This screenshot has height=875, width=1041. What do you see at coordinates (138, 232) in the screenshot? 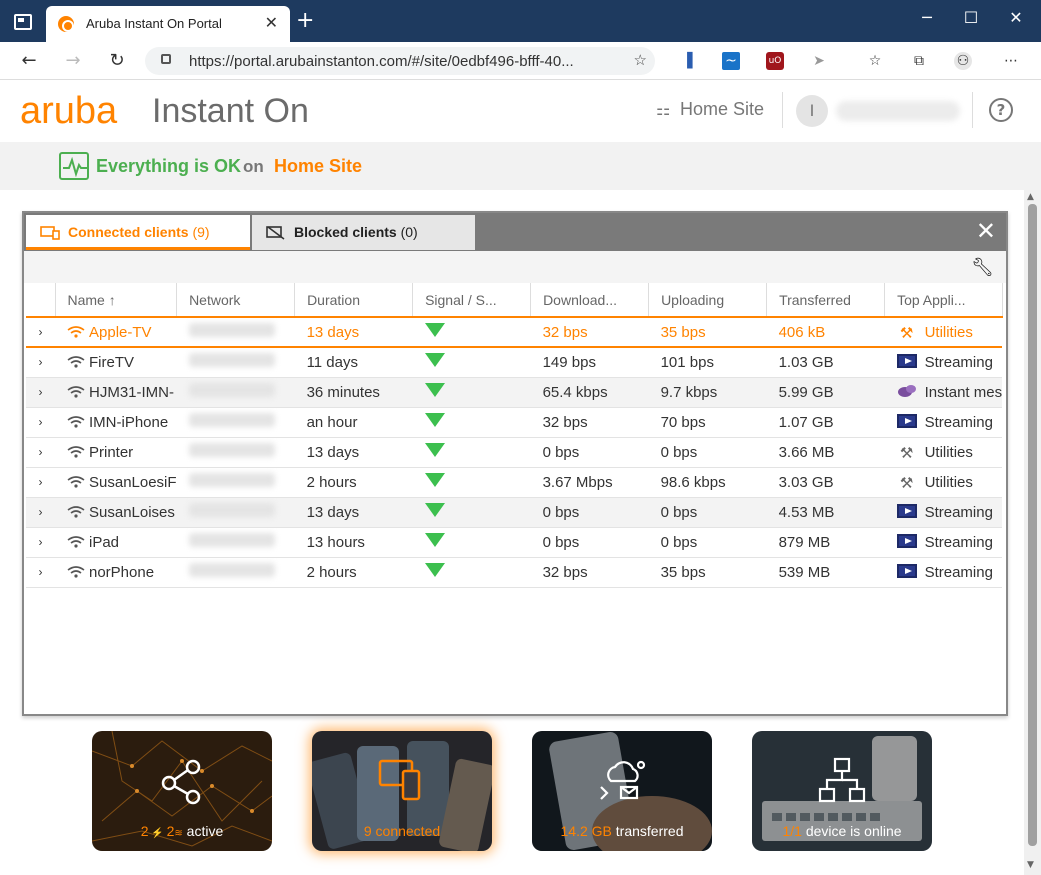
I see `tab-connected-clients: Connected clients (9)` at bounding box center [138, 232].